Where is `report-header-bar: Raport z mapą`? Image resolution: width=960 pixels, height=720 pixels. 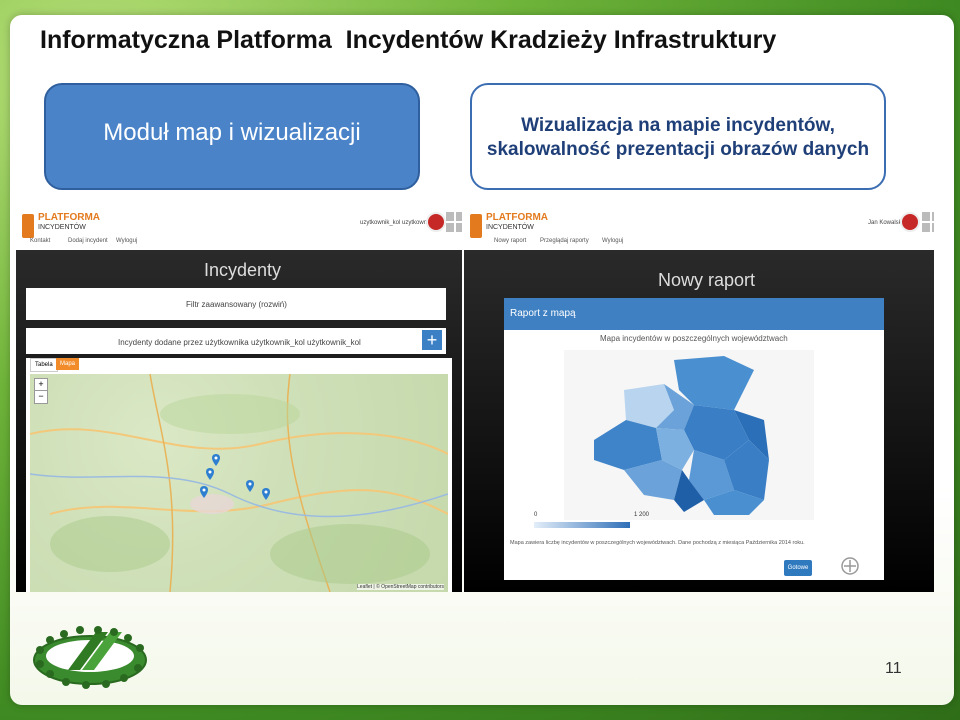
report-header-bar: Raport z mapą is located at coordinates (694, 314).